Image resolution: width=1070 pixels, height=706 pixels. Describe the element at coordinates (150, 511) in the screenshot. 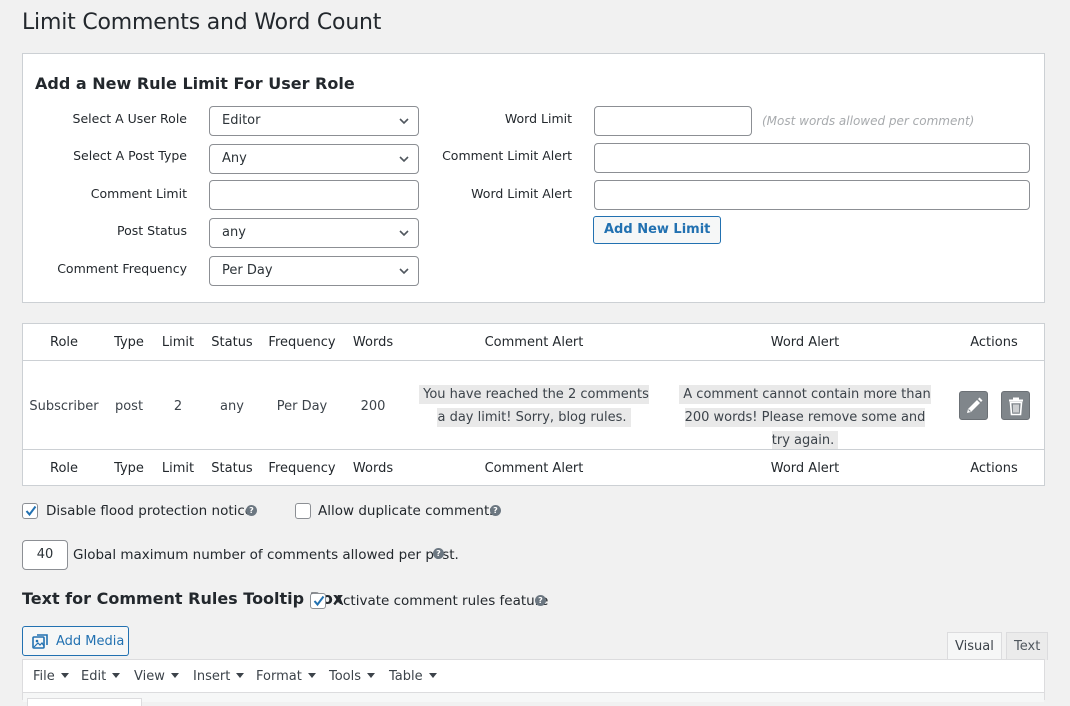

I see `disable-flood-label: Disable flood protection notice` at that location.